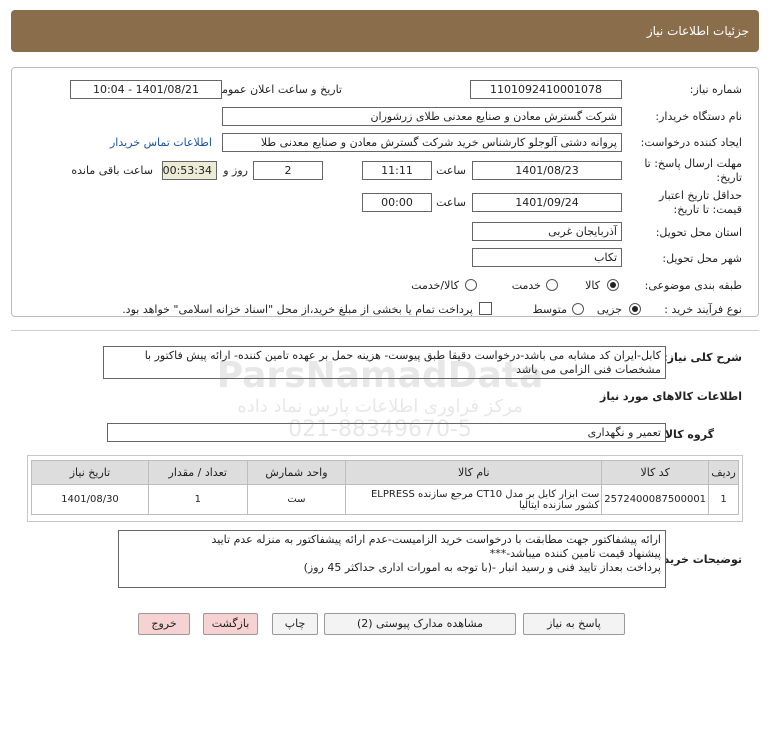 The height and width of the screenshot is (745, 770). What do you see at coordinates (420, 624) in the screenshot?
I see `attachments-button: مشاهده مدارک پیوستی (2)` at bounding box center [420, 624].